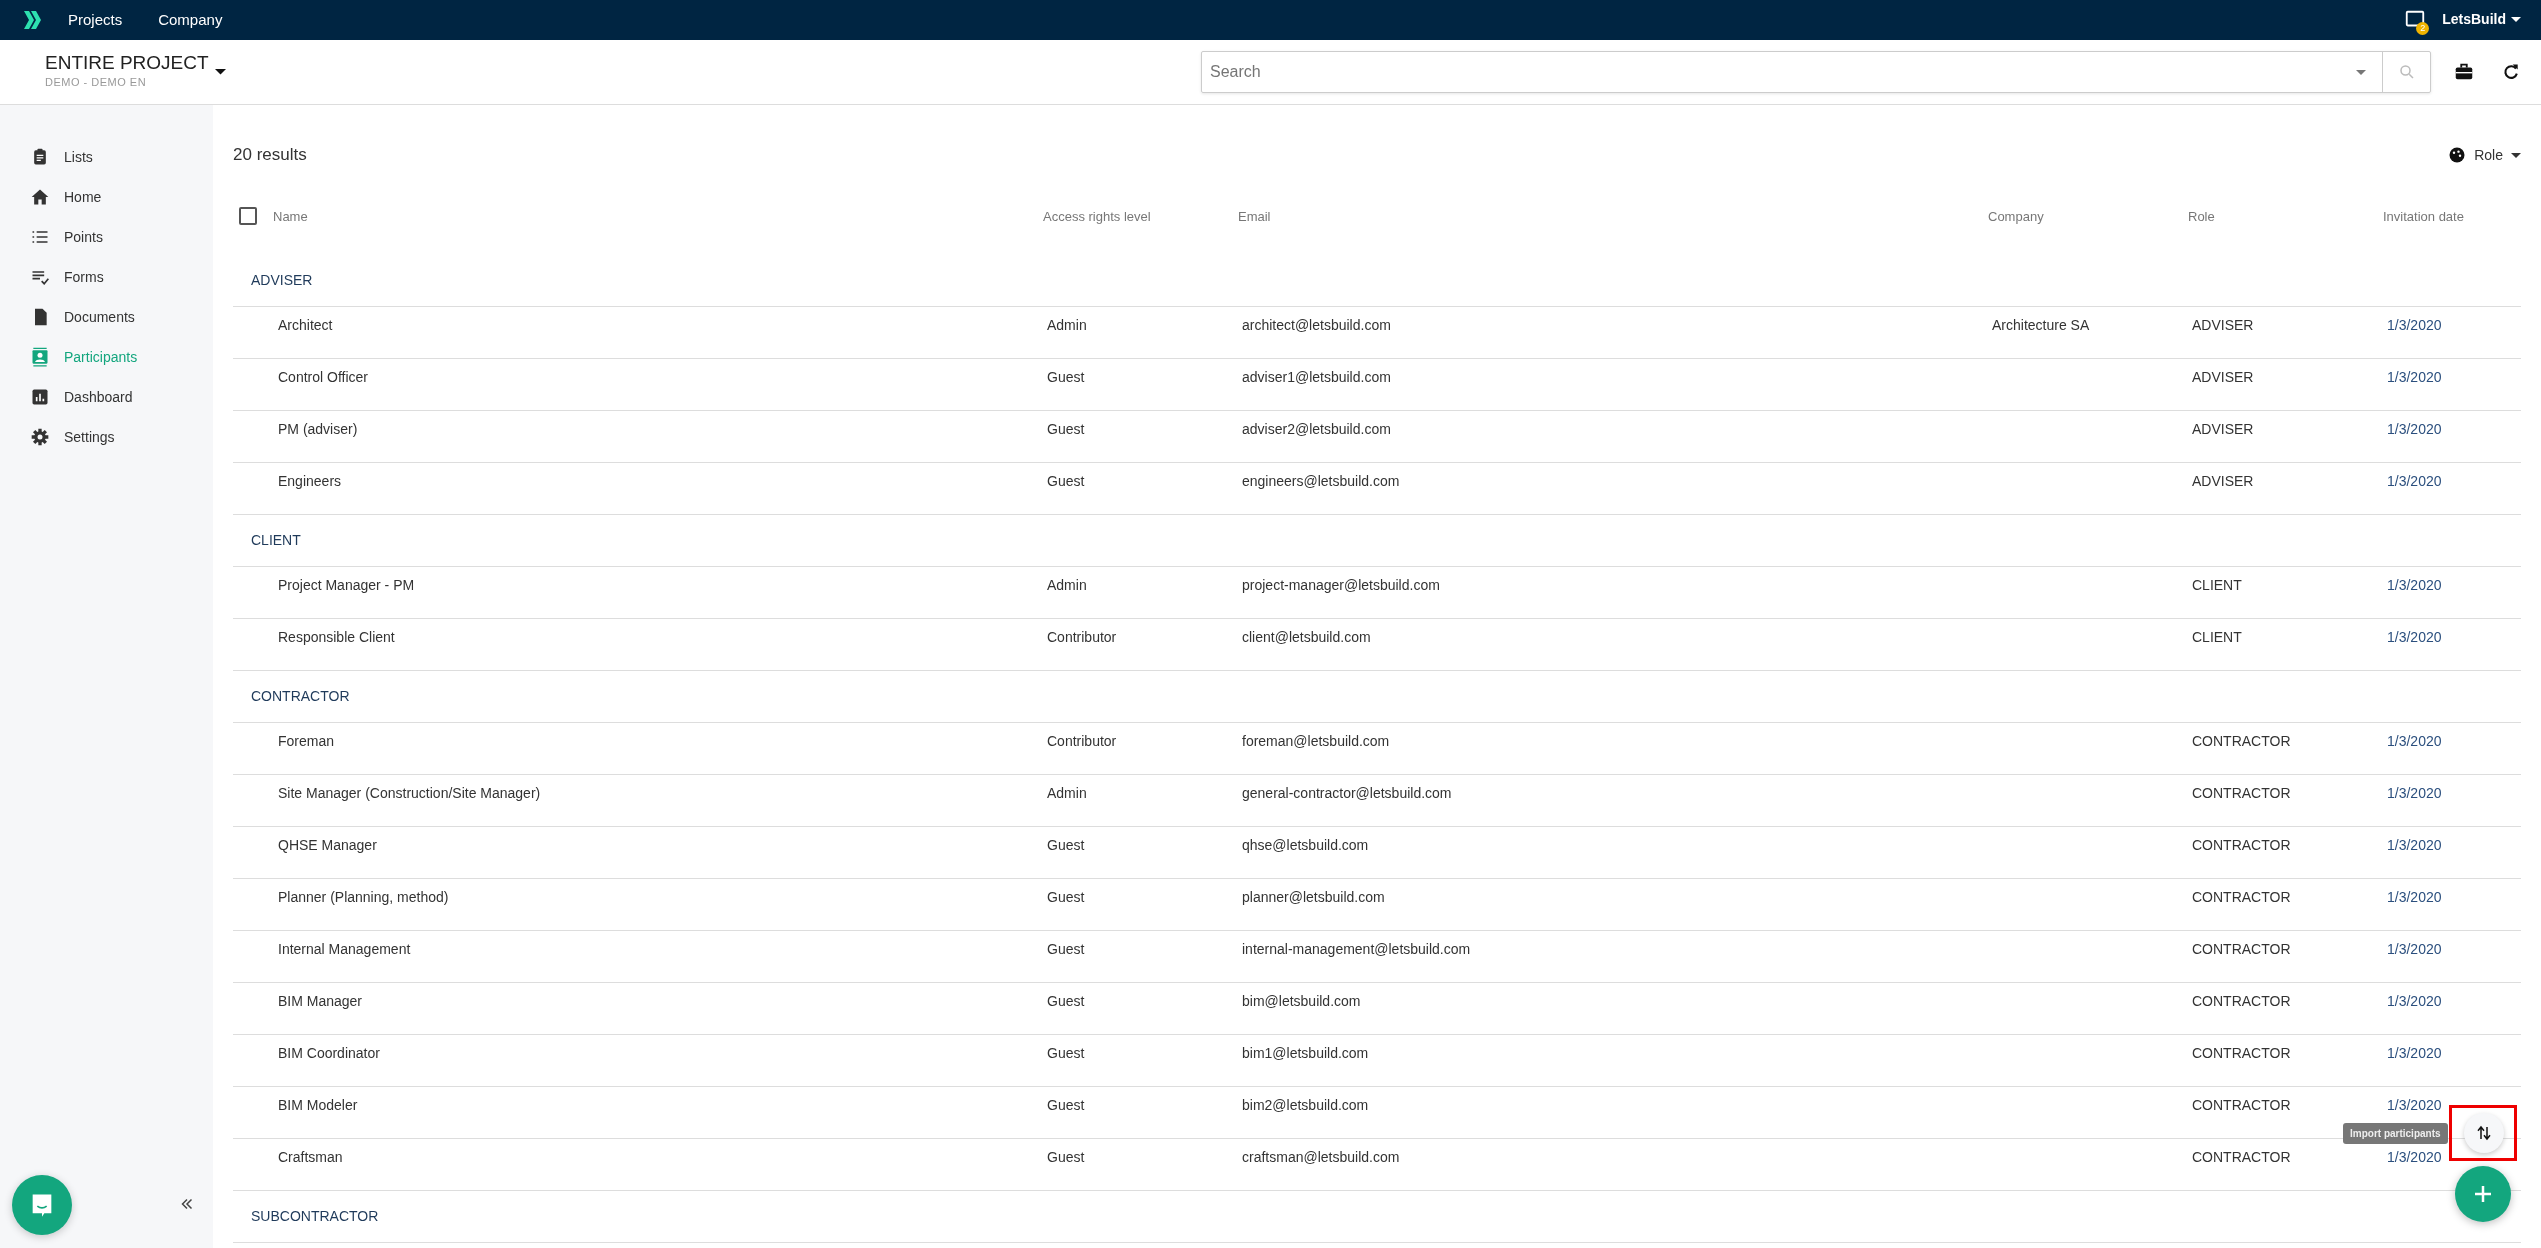 The width and height of the screenshot is (2541, 1248). I want to click on table-cell-text: BIM Manager, so click(320, 1001).